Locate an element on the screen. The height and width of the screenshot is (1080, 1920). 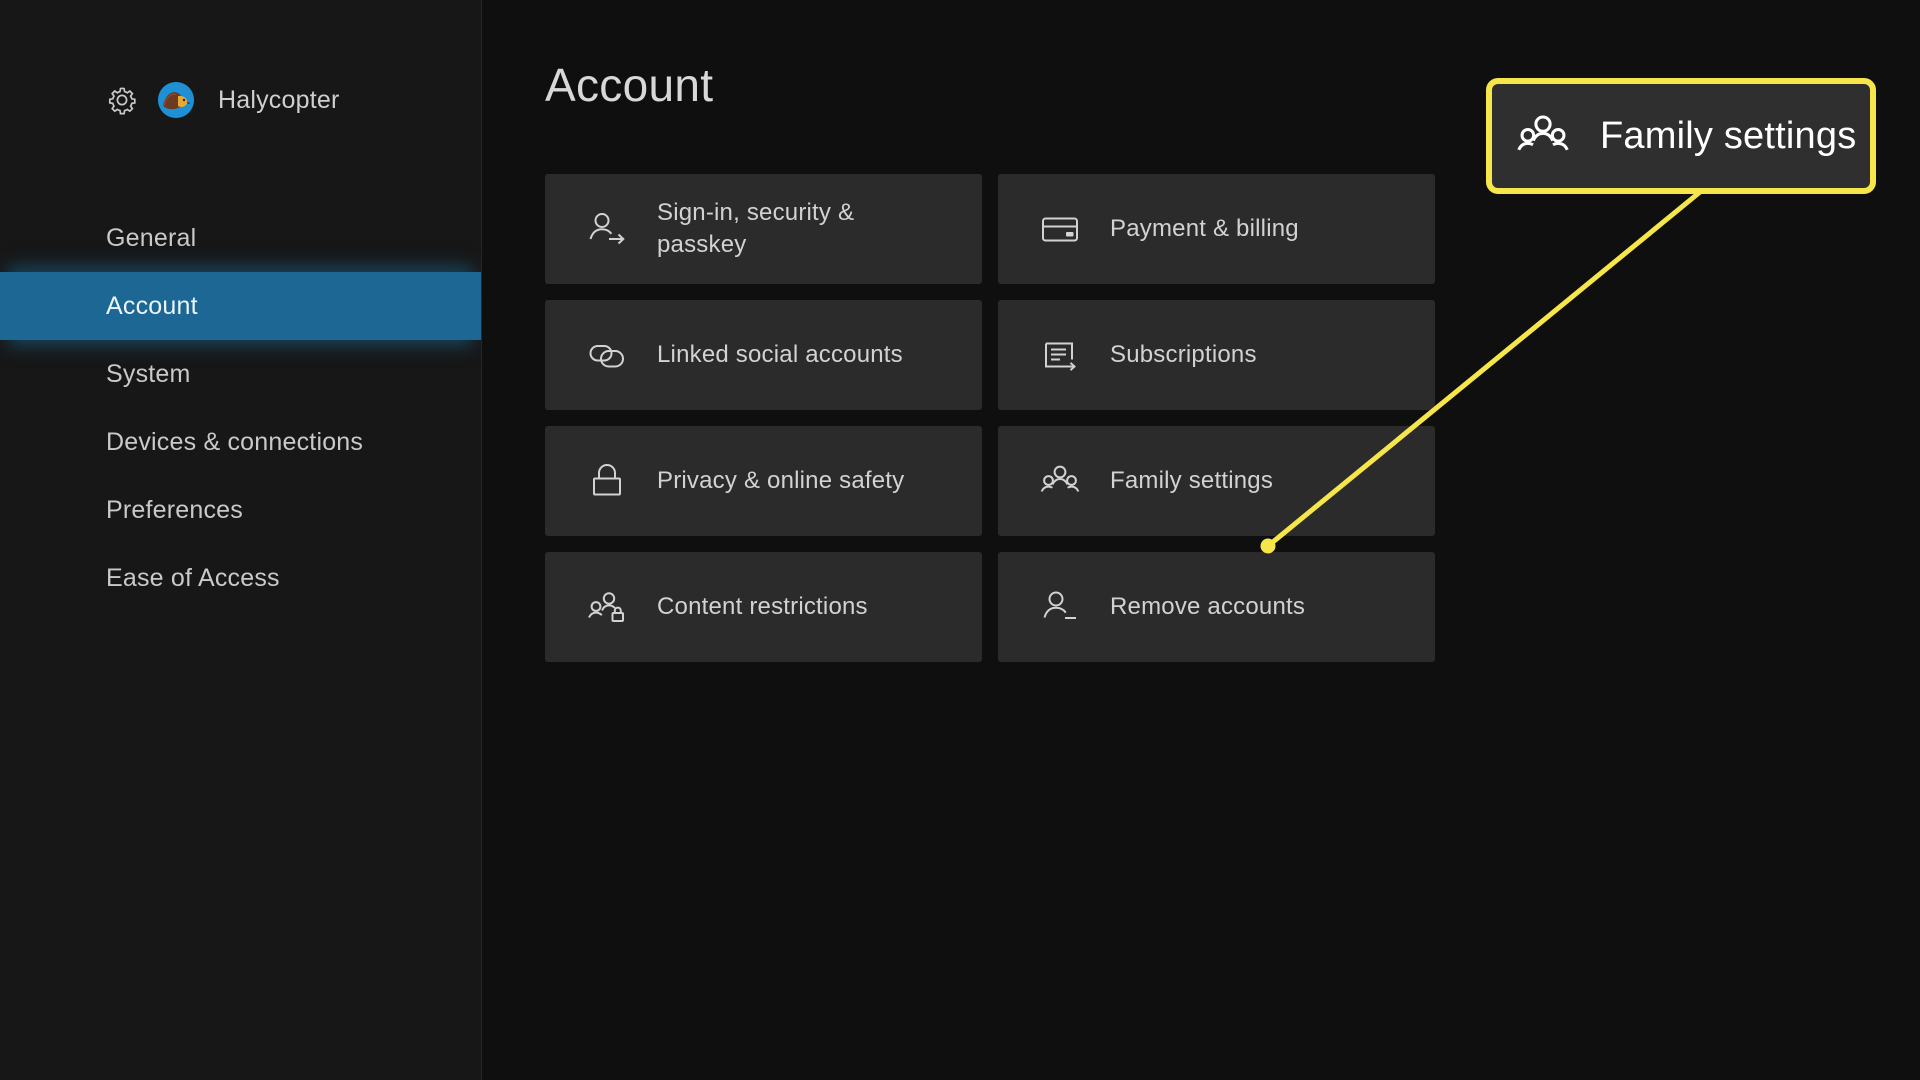
gear-icon is located at coordinates (122, 100).